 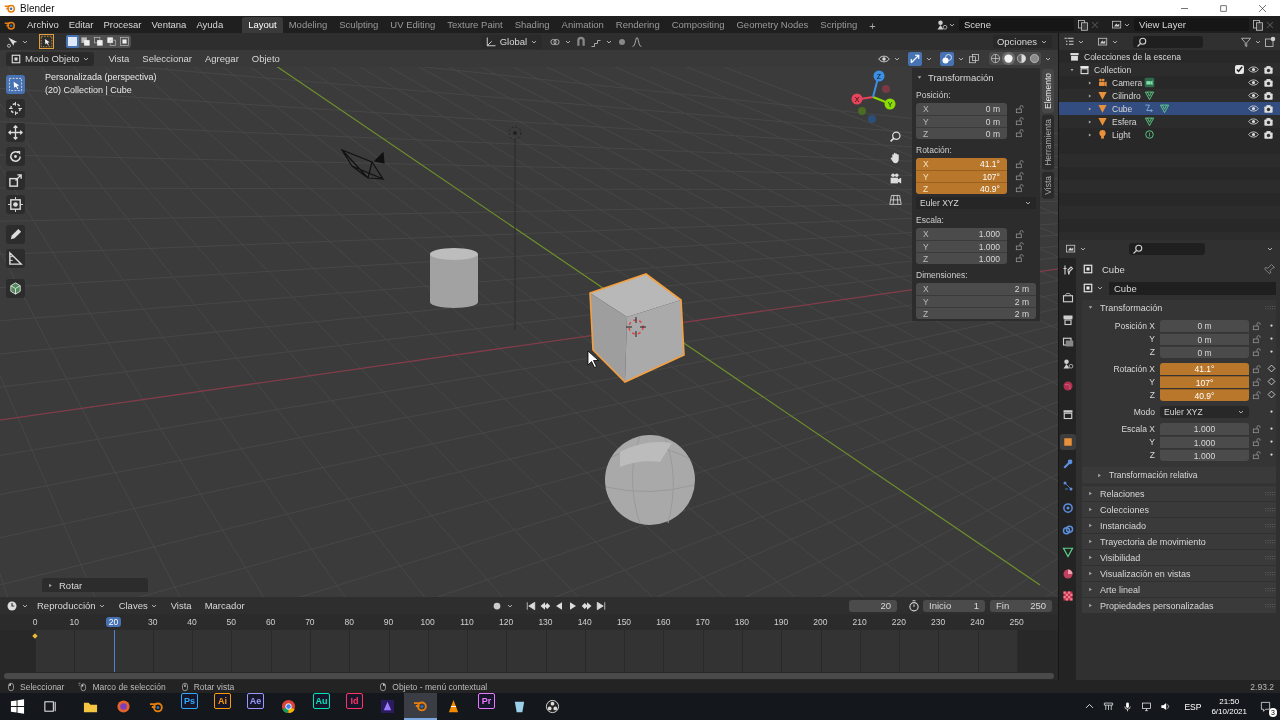 What do you see at coordinates (1022, 41) in the screenshot?
I see `options-dropdown: Opciones` at bounding box center [1022, 41].